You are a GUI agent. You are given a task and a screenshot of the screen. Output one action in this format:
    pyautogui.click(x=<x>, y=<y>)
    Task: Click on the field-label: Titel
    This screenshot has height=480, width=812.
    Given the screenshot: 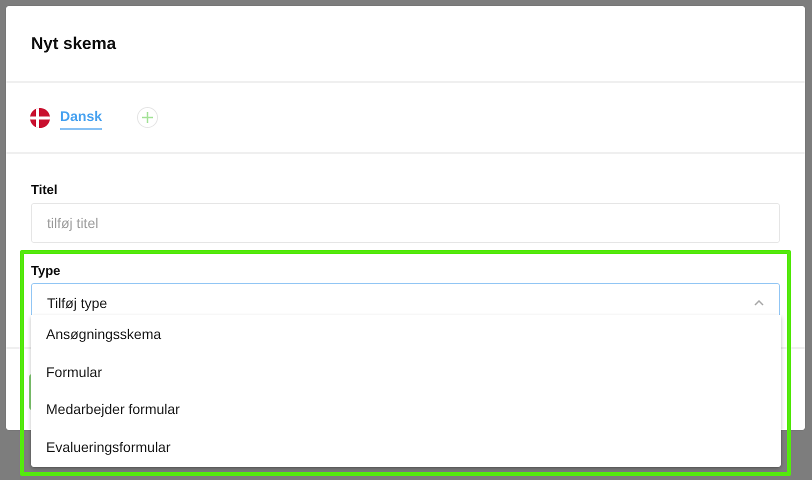 What is the action you would take?
    pyautogui.click(x=44, y=190)
    